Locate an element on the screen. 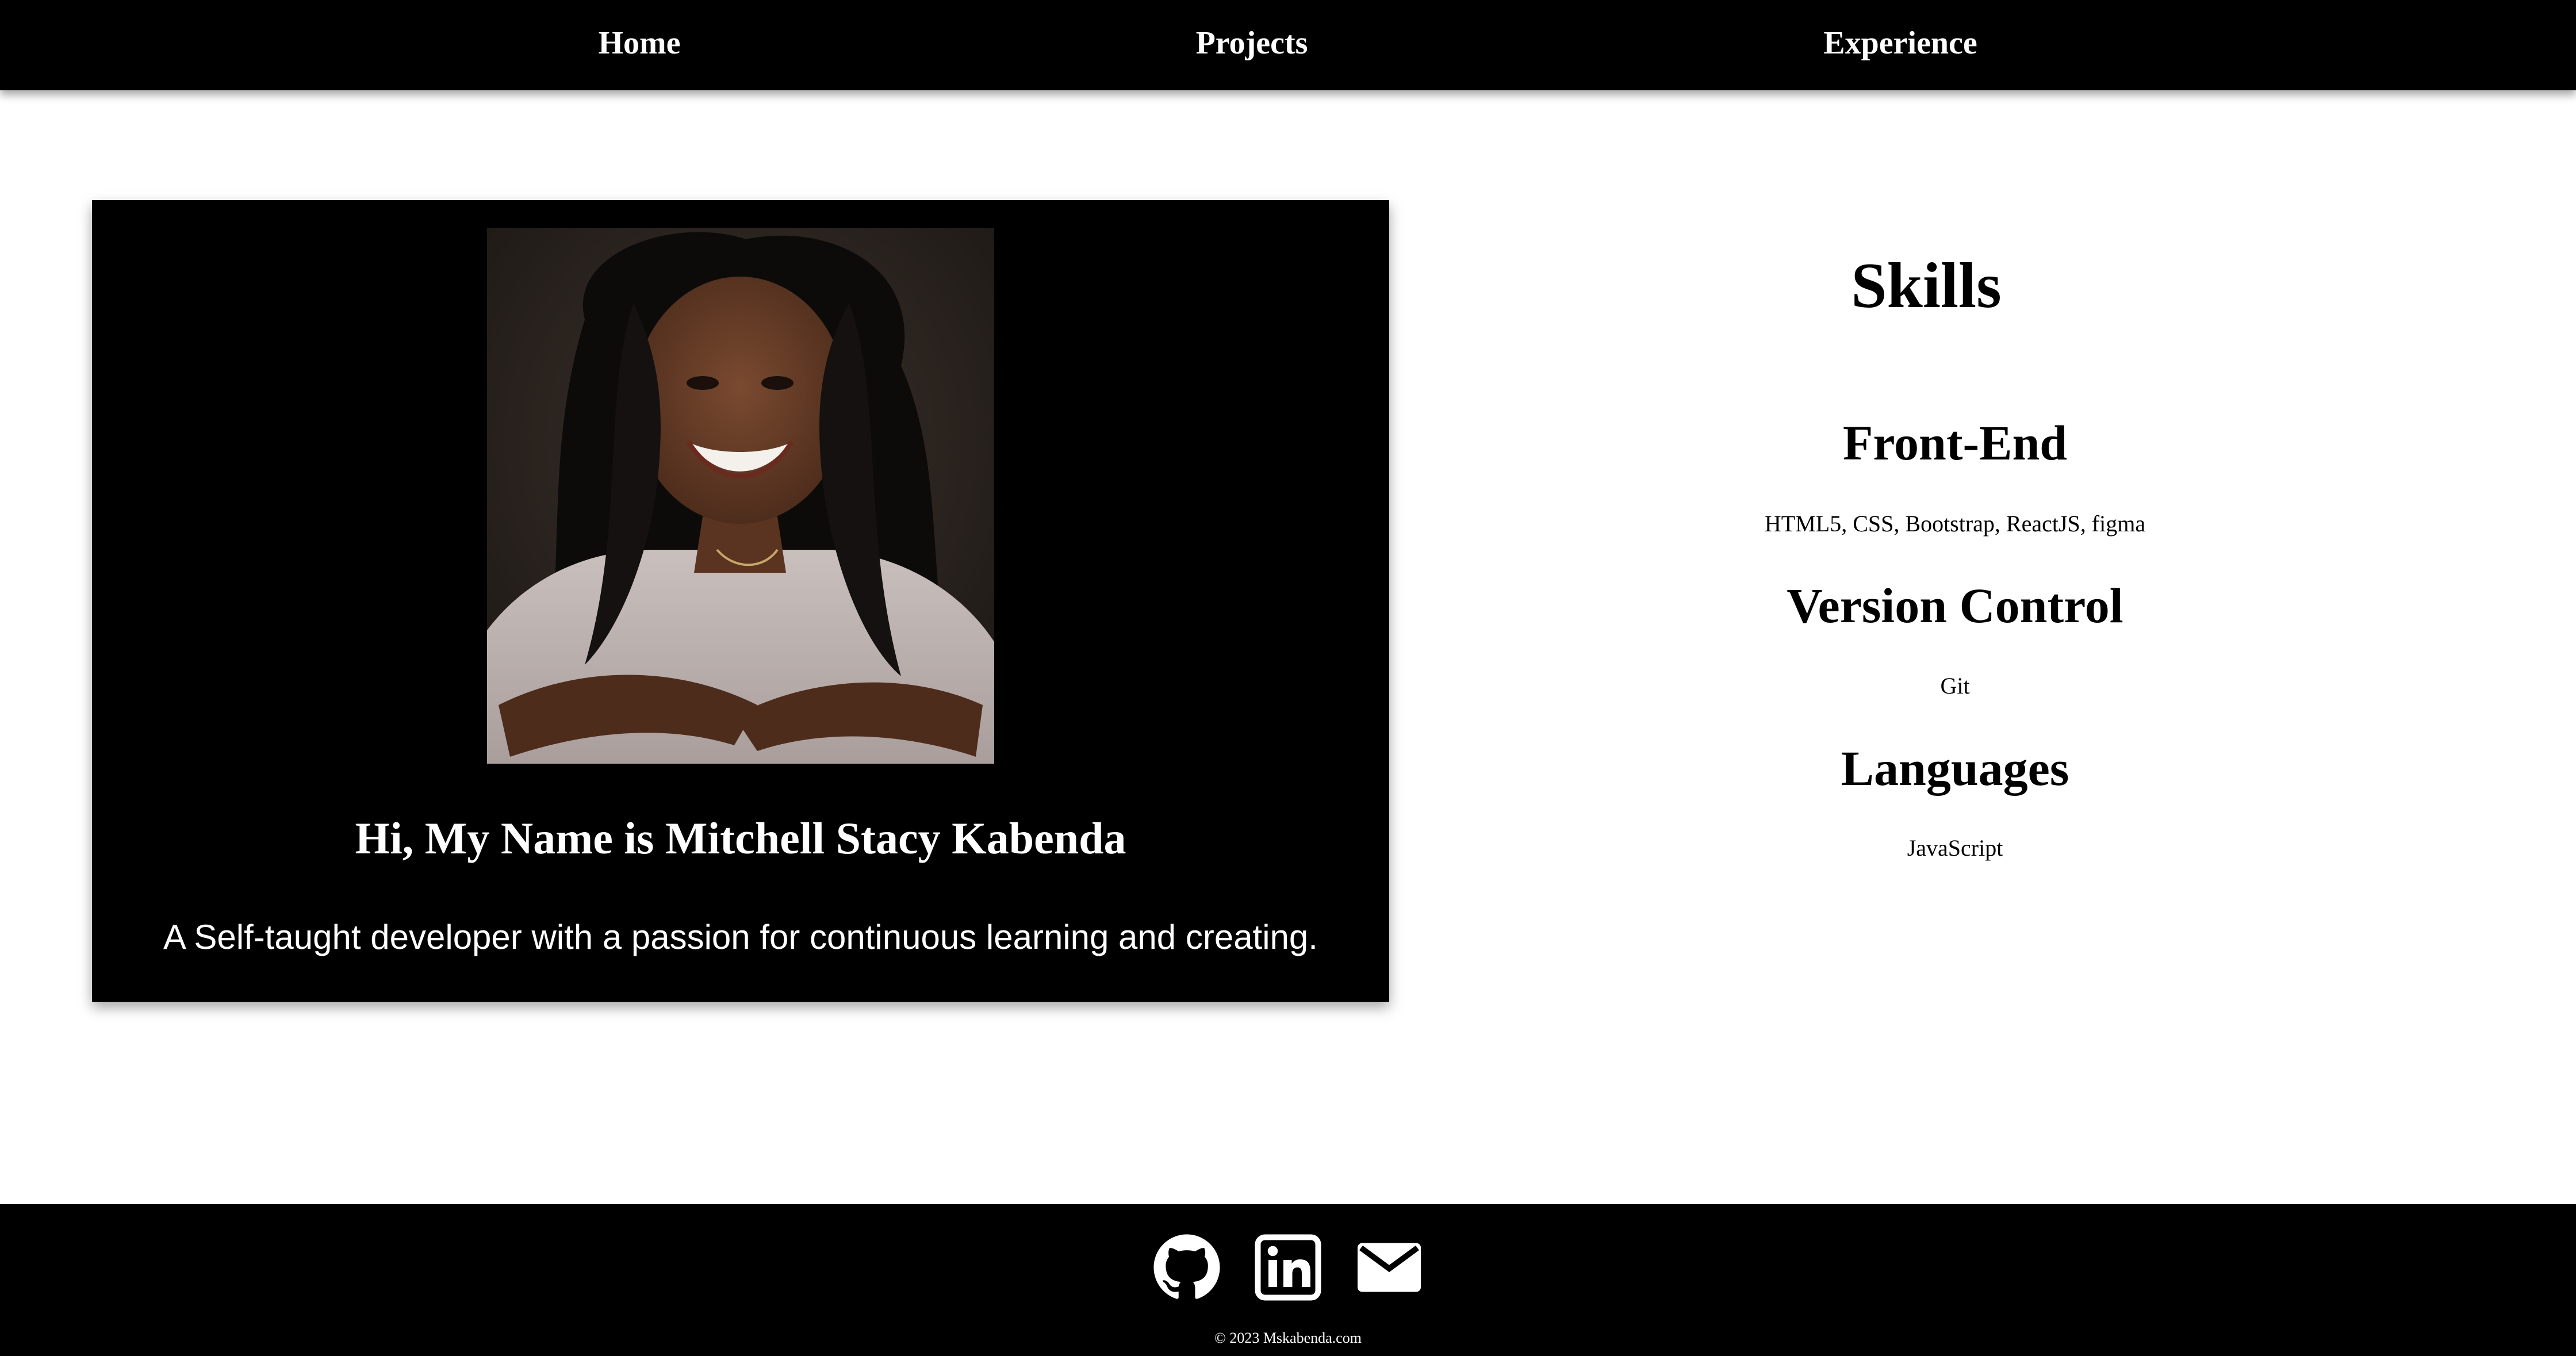  page-footer: © 2023 Mskabenda.com is located at coordinates (1288, 1280).